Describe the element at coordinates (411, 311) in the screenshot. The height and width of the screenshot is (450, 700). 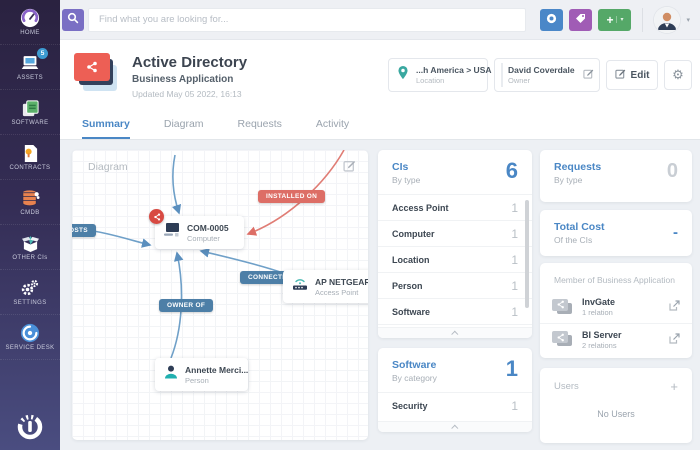
I see `ci-type-label: Software` at that location.